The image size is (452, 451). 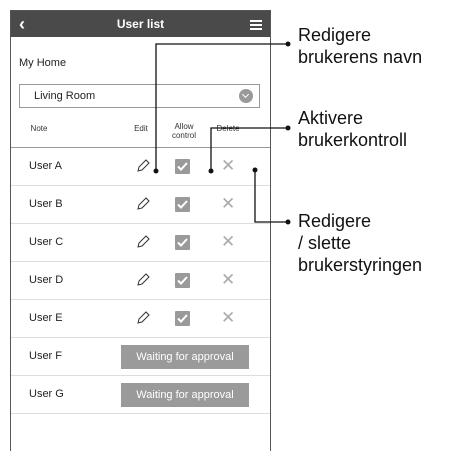 What do you see at coordinates (331, 118) in the screenshot?
I see `callout-activate-line1: Aktivere` at bounding box center [331, 118].